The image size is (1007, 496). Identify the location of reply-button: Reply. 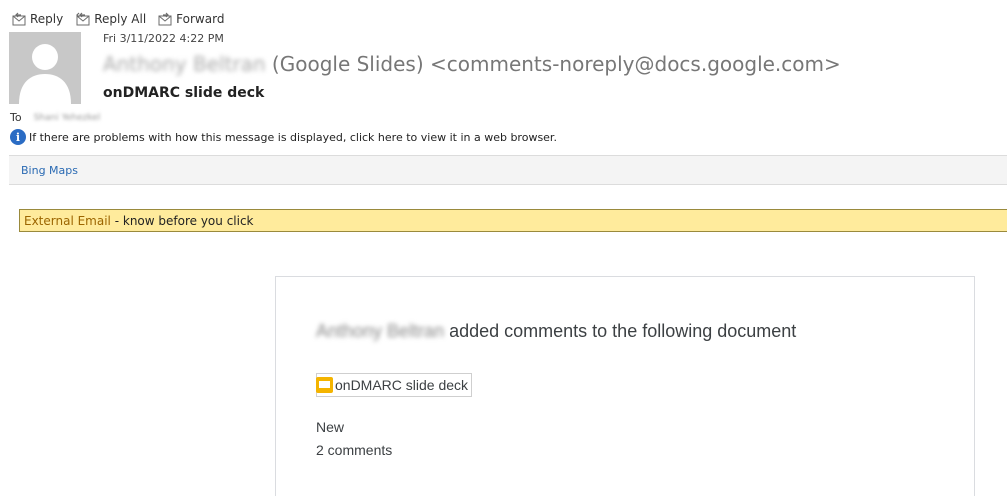
(37, 19).